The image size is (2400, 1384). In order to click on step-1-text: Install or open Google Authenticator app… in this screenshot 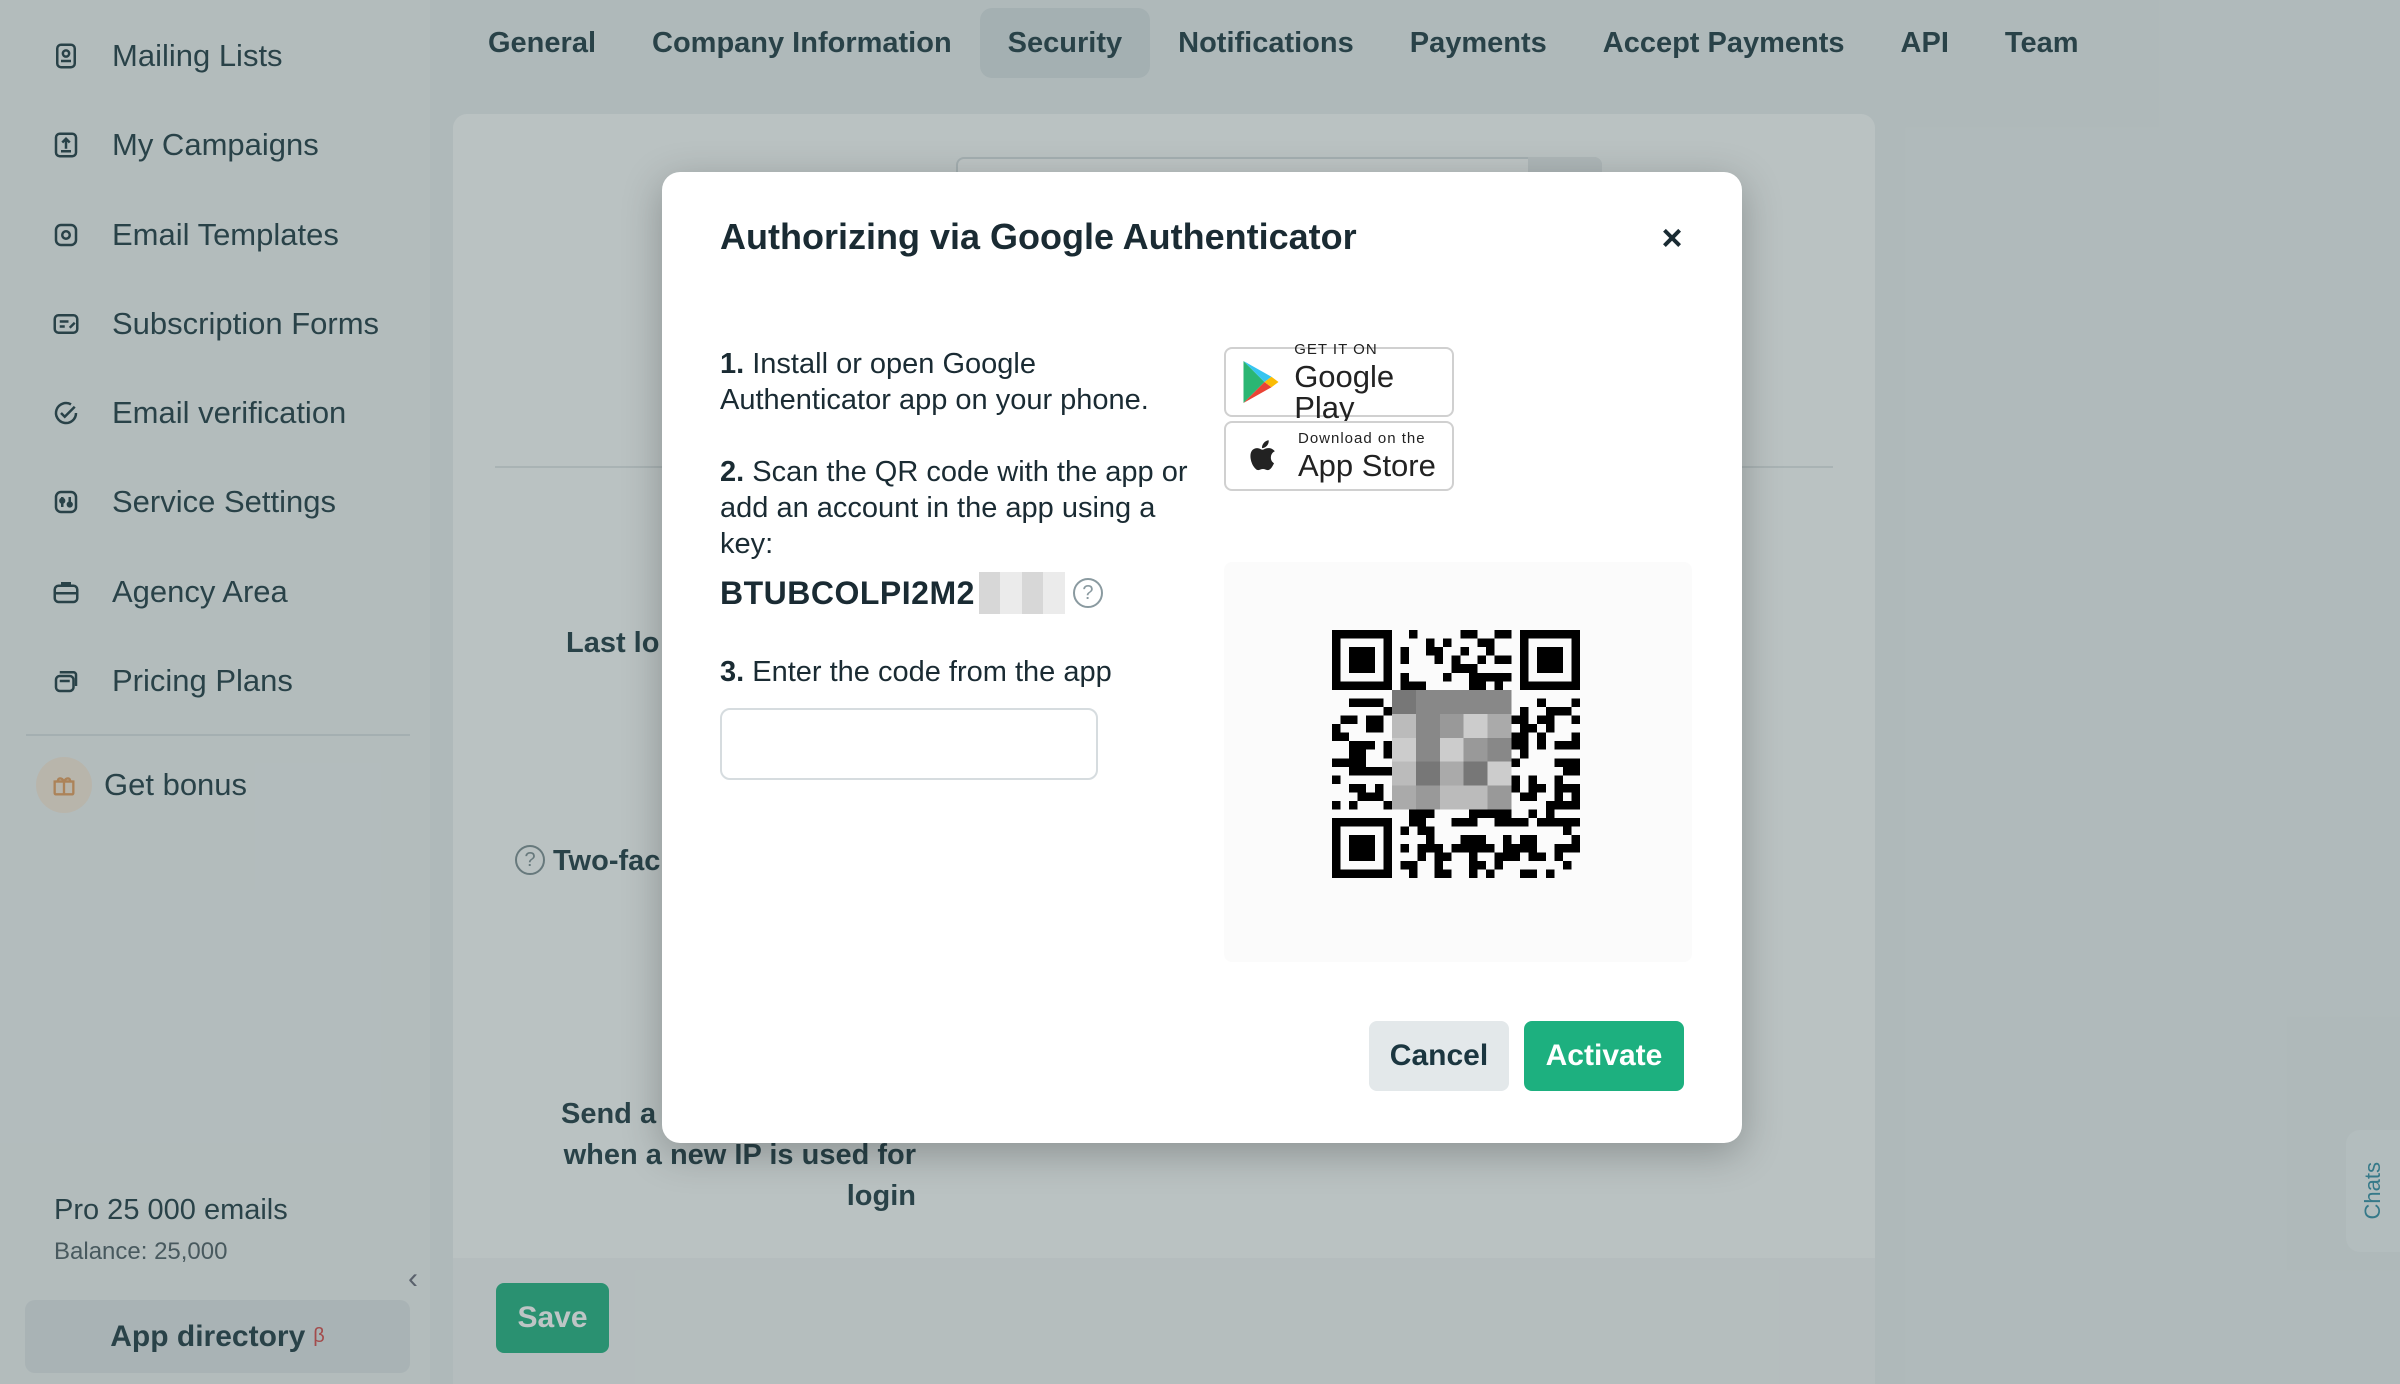, I will do `click(934, 382)`.